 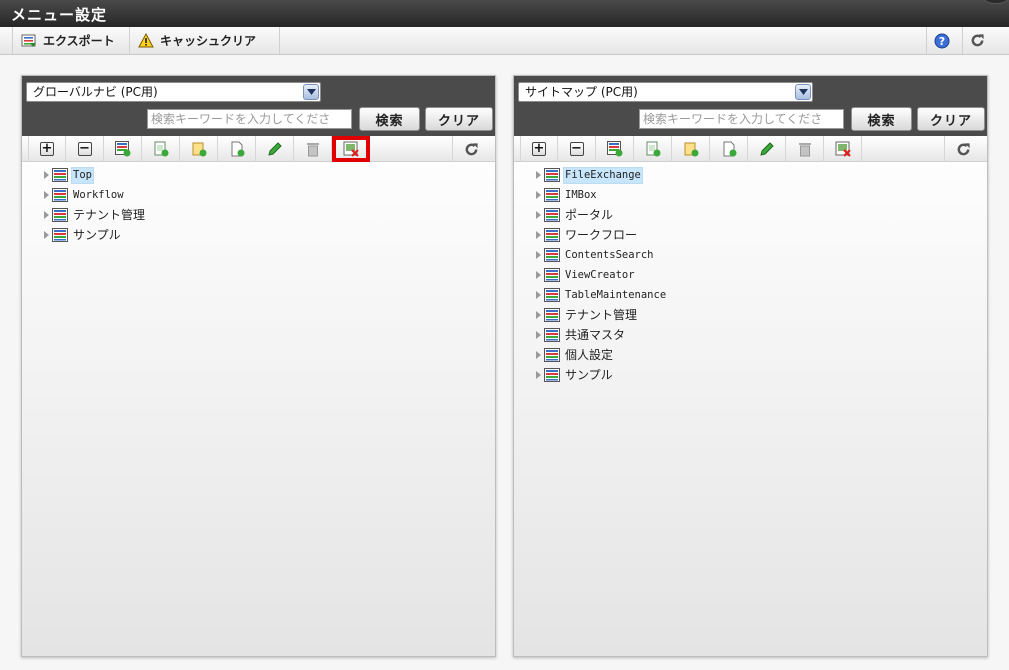 I want to click on tree-node-label: 共通マスタ, so click(x=595, y=335).